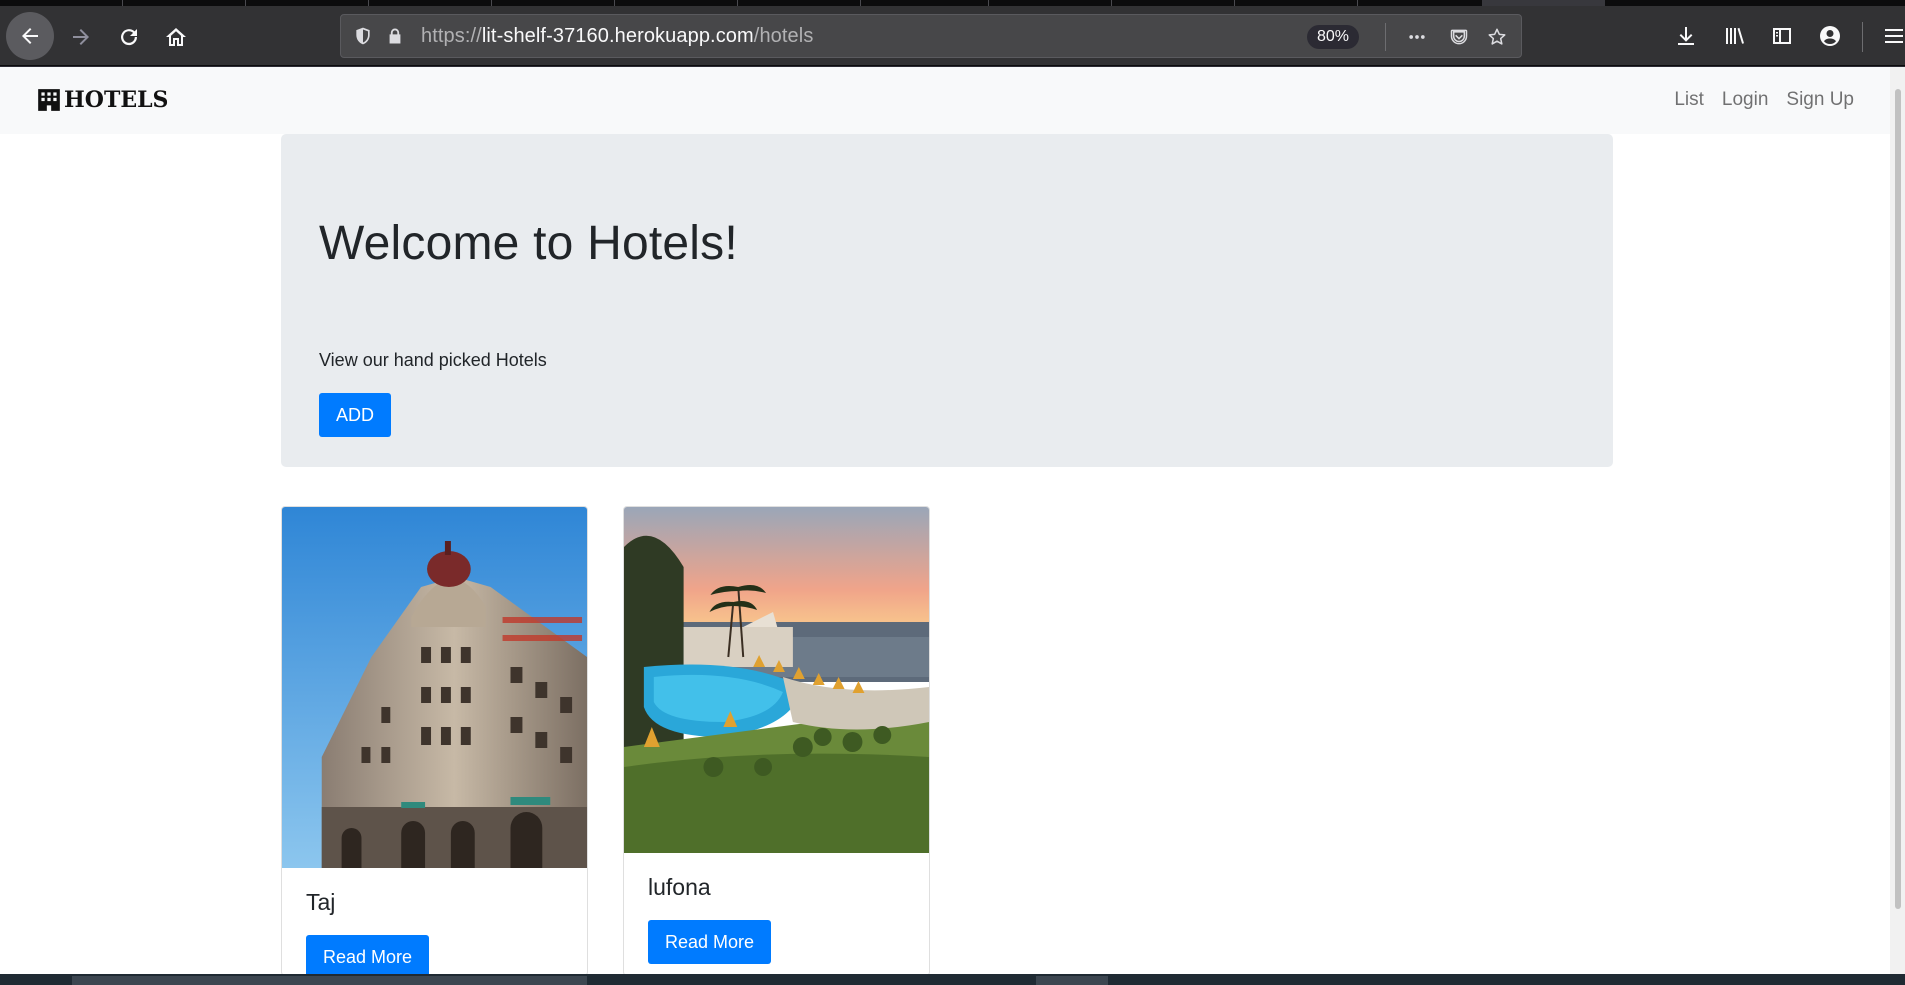  What do you see at coordinates (1745, 100) in the screenshot?
I see `nav-link-login: Login` at bounding box center [1745, 100].